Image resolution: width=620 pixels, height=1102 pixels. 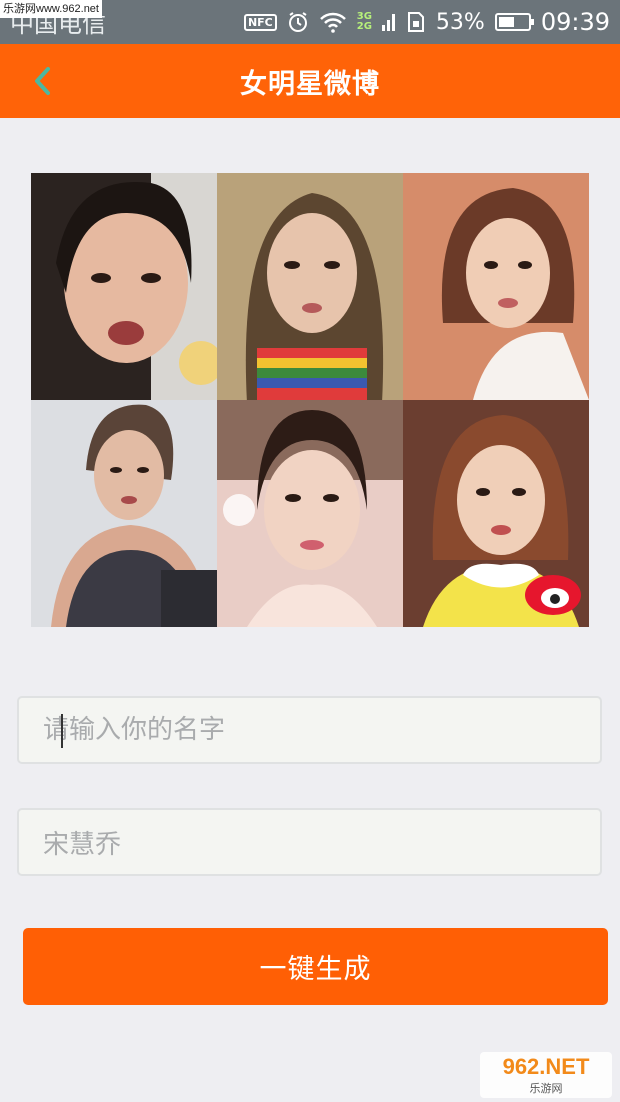 I want to click on alarm-icon, so click(x=298, y=22).